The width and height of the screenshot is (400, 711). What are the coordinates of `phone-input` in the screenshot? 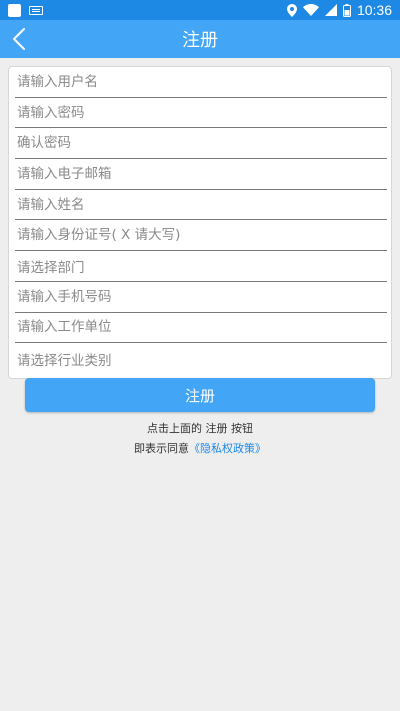 It's located at (202, 296).